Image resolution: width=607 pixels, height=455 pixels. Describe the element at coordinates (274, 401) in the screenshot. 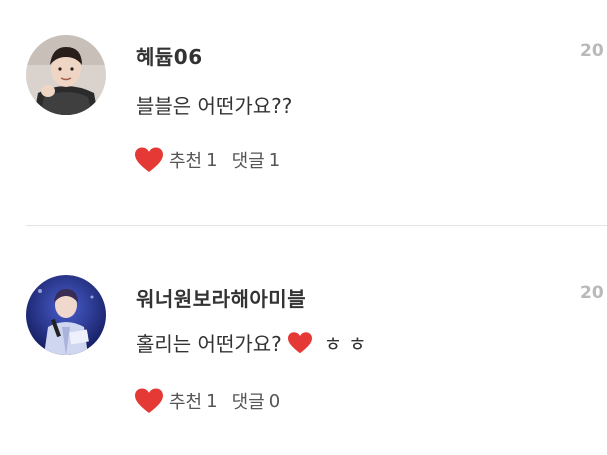

I see `reply-count: 0` at that location.